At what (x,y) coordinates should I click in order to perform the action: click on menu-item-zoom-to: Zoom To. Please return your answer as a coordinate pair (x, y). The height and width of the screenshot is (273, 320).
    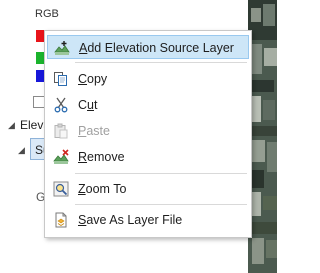
    Looking at the image, I should click on (148, 189).